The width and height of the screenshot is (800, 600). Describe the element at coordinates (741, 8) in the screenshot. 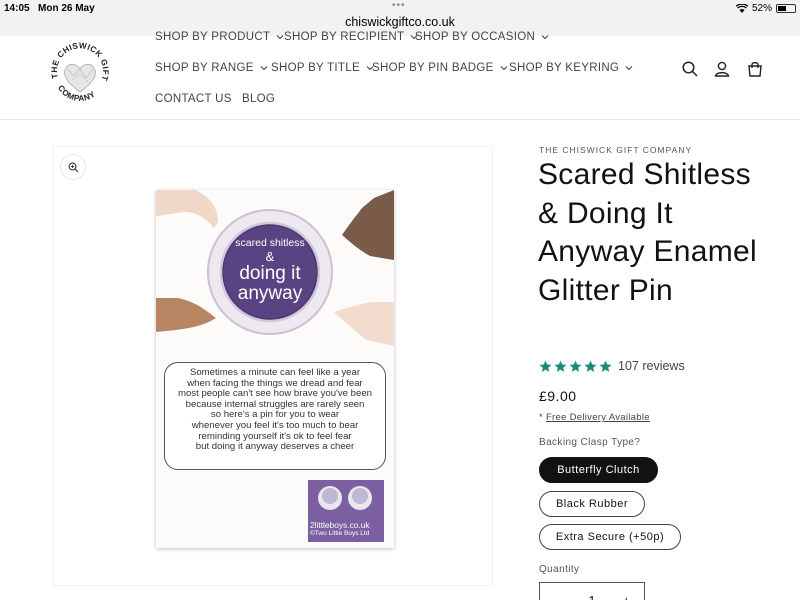

I see `wifi-icon` at that location.